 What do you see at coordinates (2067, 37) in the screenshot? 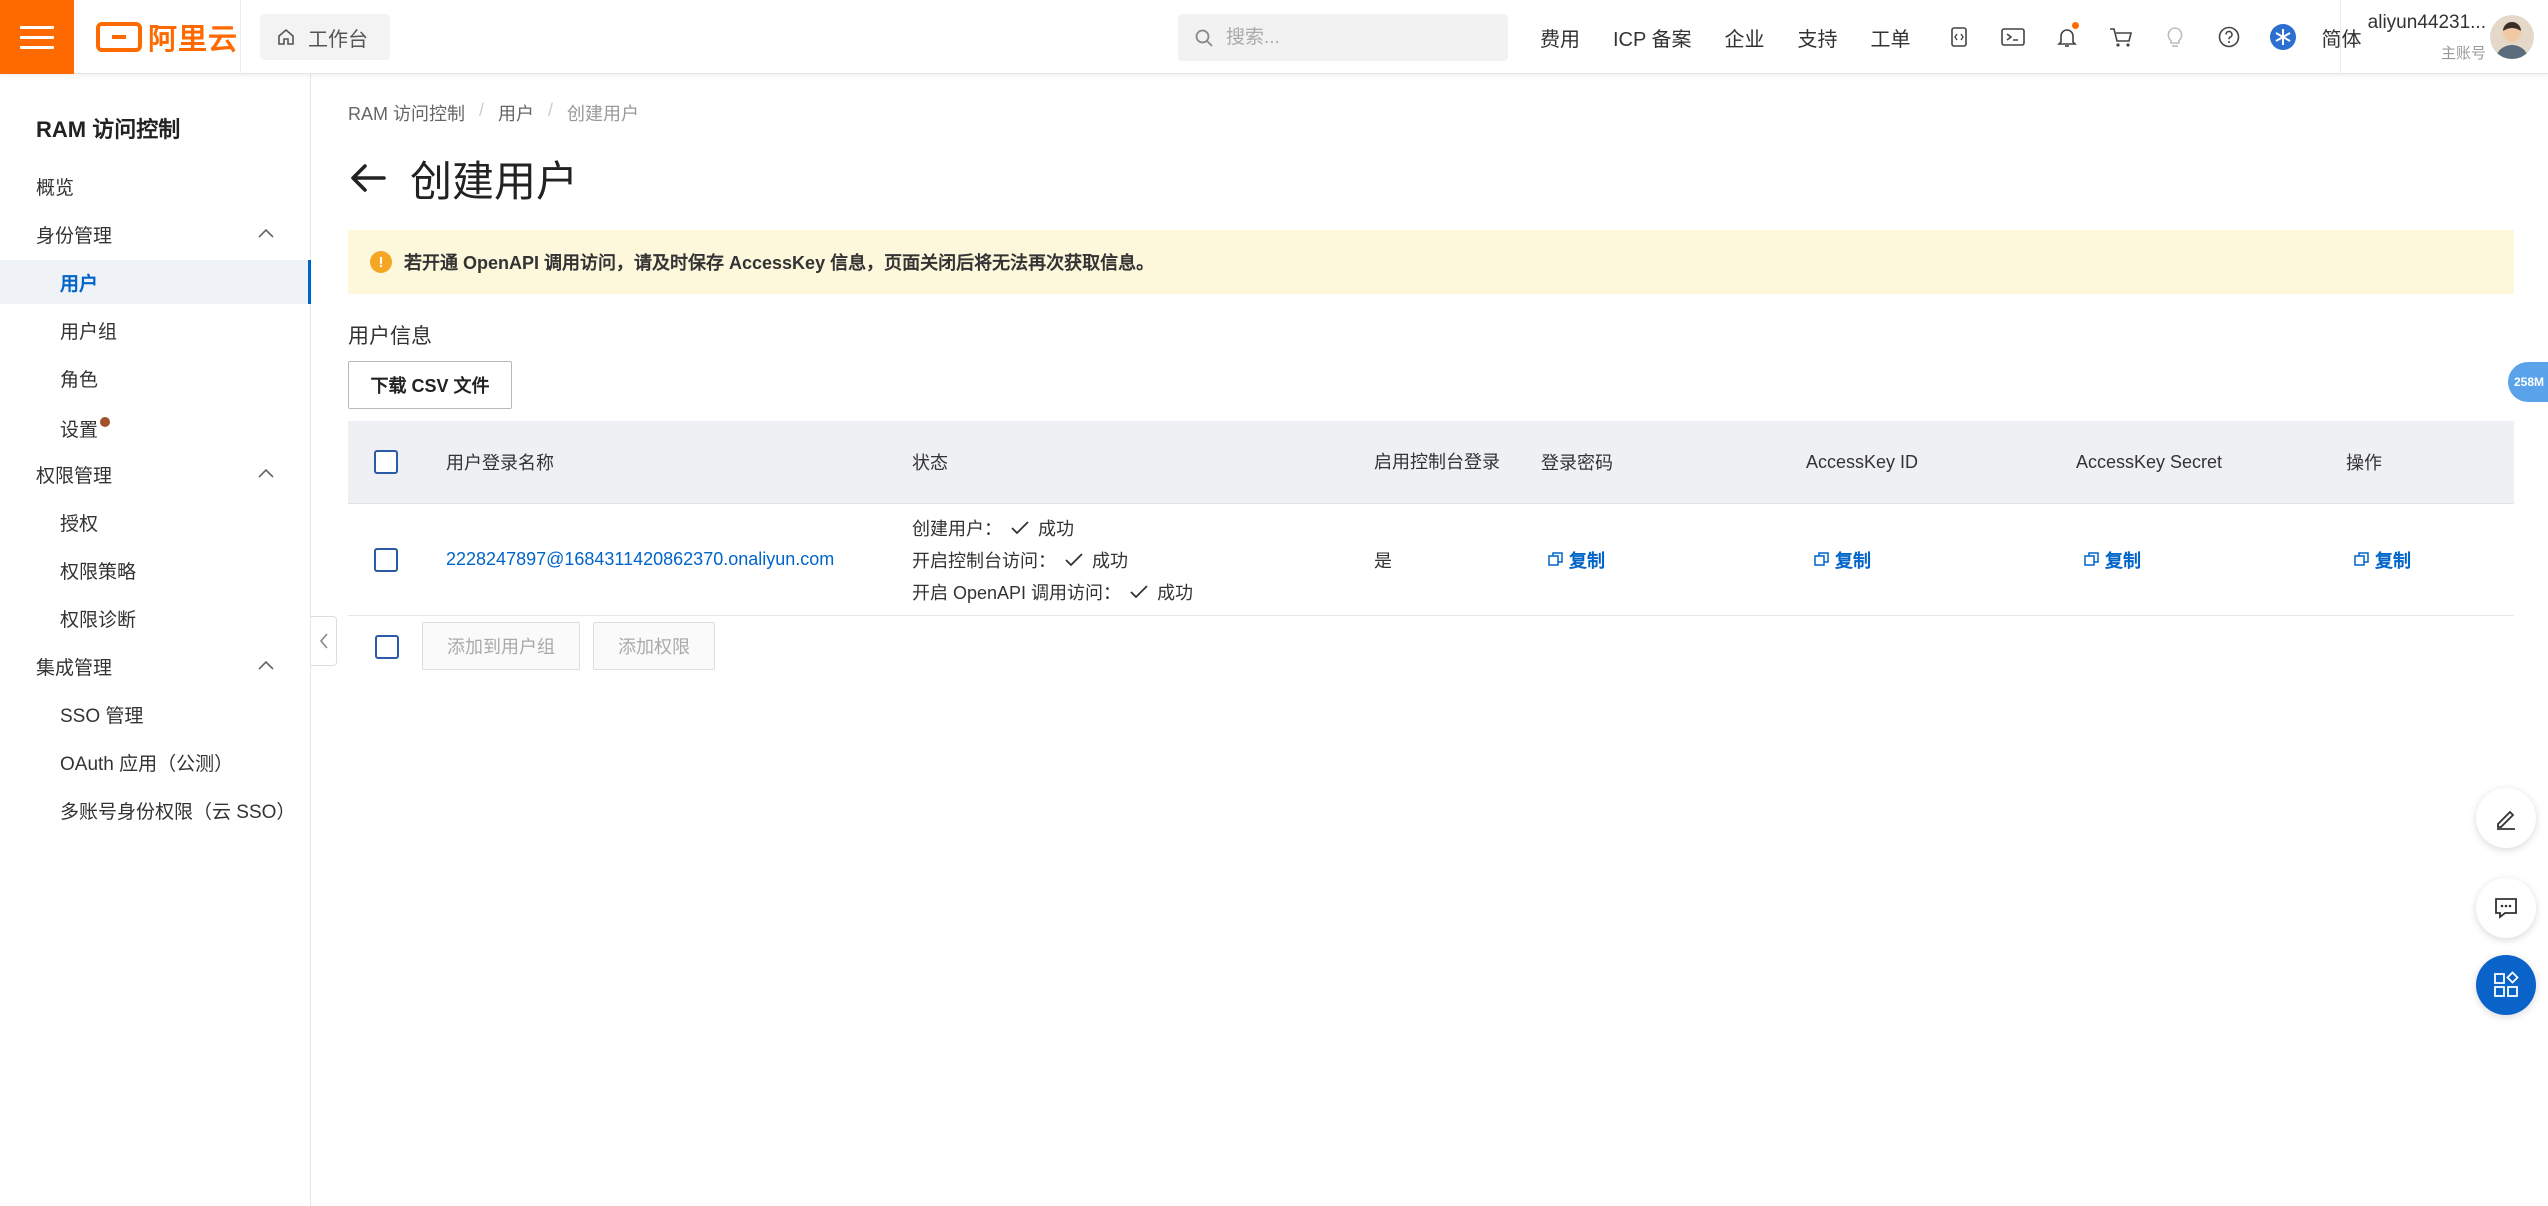
I see `notification-bell-icon` at bounding box center [2067, 37].